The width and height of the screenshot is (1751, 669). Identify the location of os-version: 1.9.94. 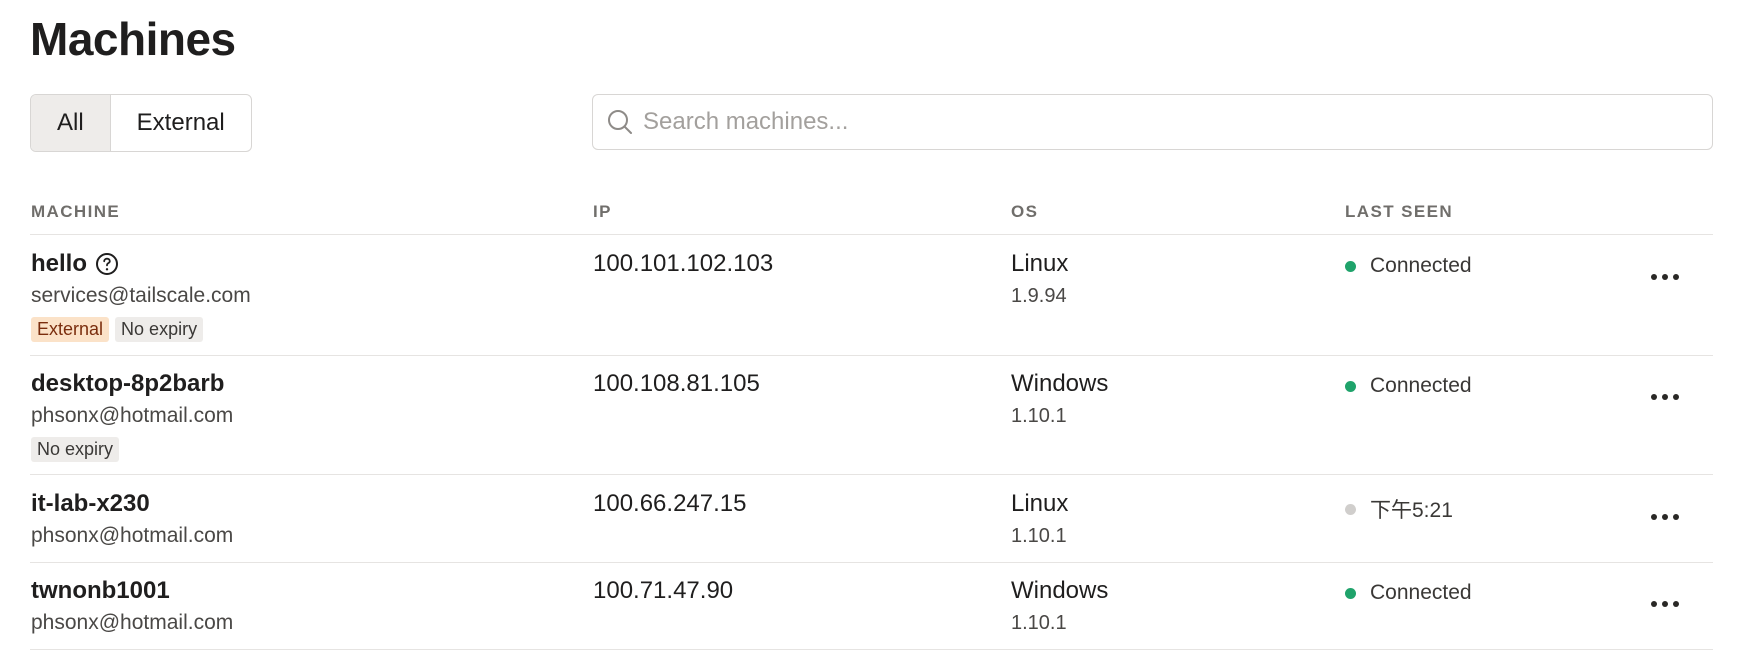
(1039, 296).